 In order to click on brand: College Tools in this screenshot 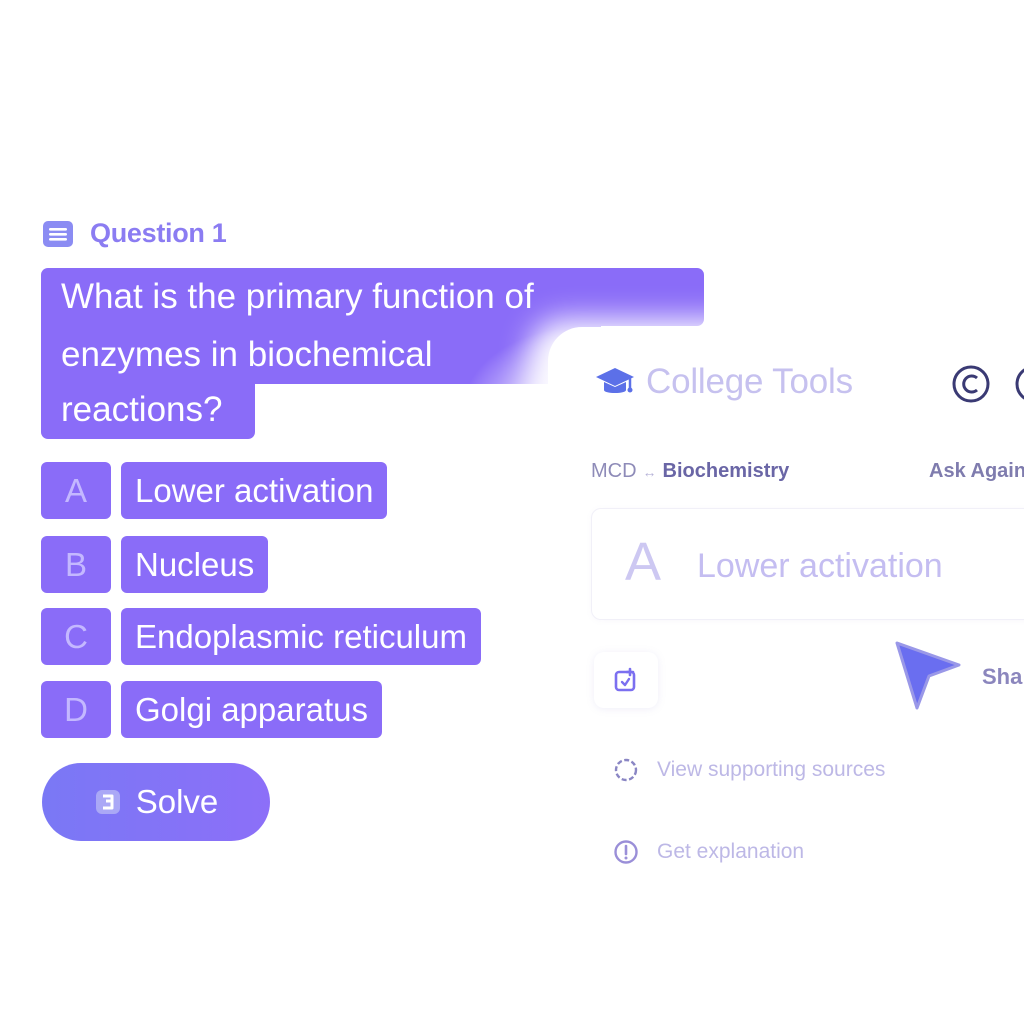, I will do `click(723, 382)`.